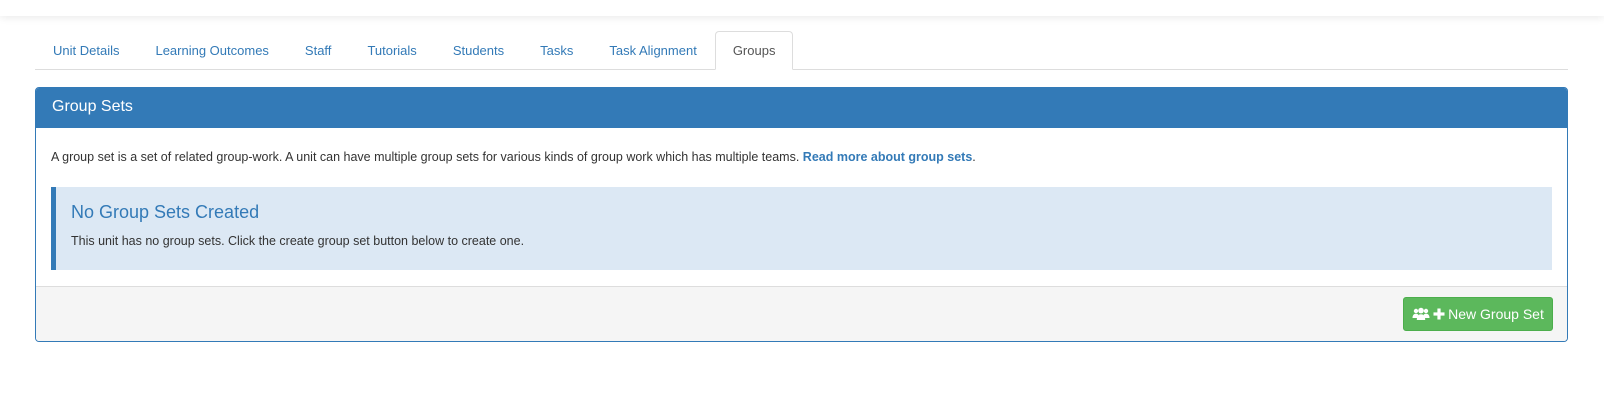 The height and width of the screenshot is (408, 1604). What do you see at coordinates (1421, 314) in the screenshot?
I see `users-icon` at bounding box center [1421, 314].